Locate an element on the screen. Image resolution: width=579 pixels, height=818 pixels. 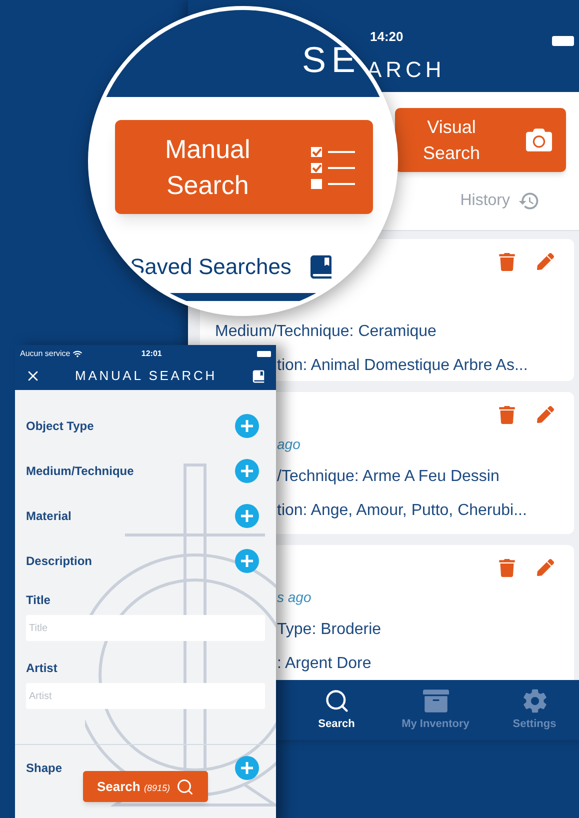
search-criteria: Type: Broderie is located at coordinates (329, 630).